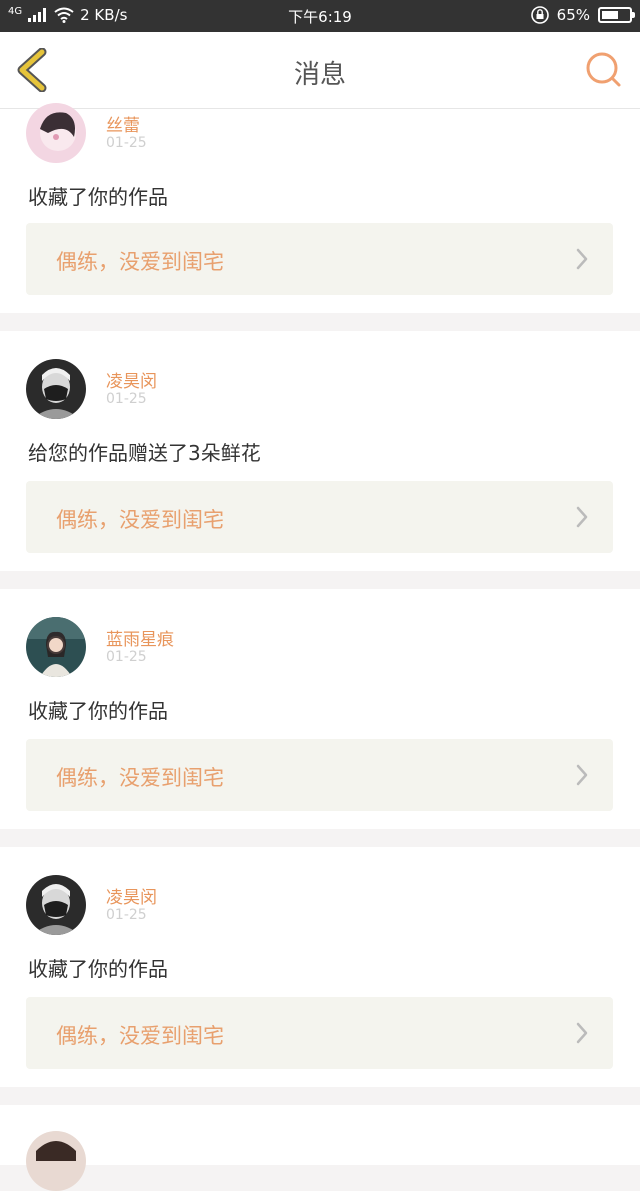 This screenshot has height=1191, width=640. I want to click on sender-name: 蓝雨星痕, so click(140, 637).